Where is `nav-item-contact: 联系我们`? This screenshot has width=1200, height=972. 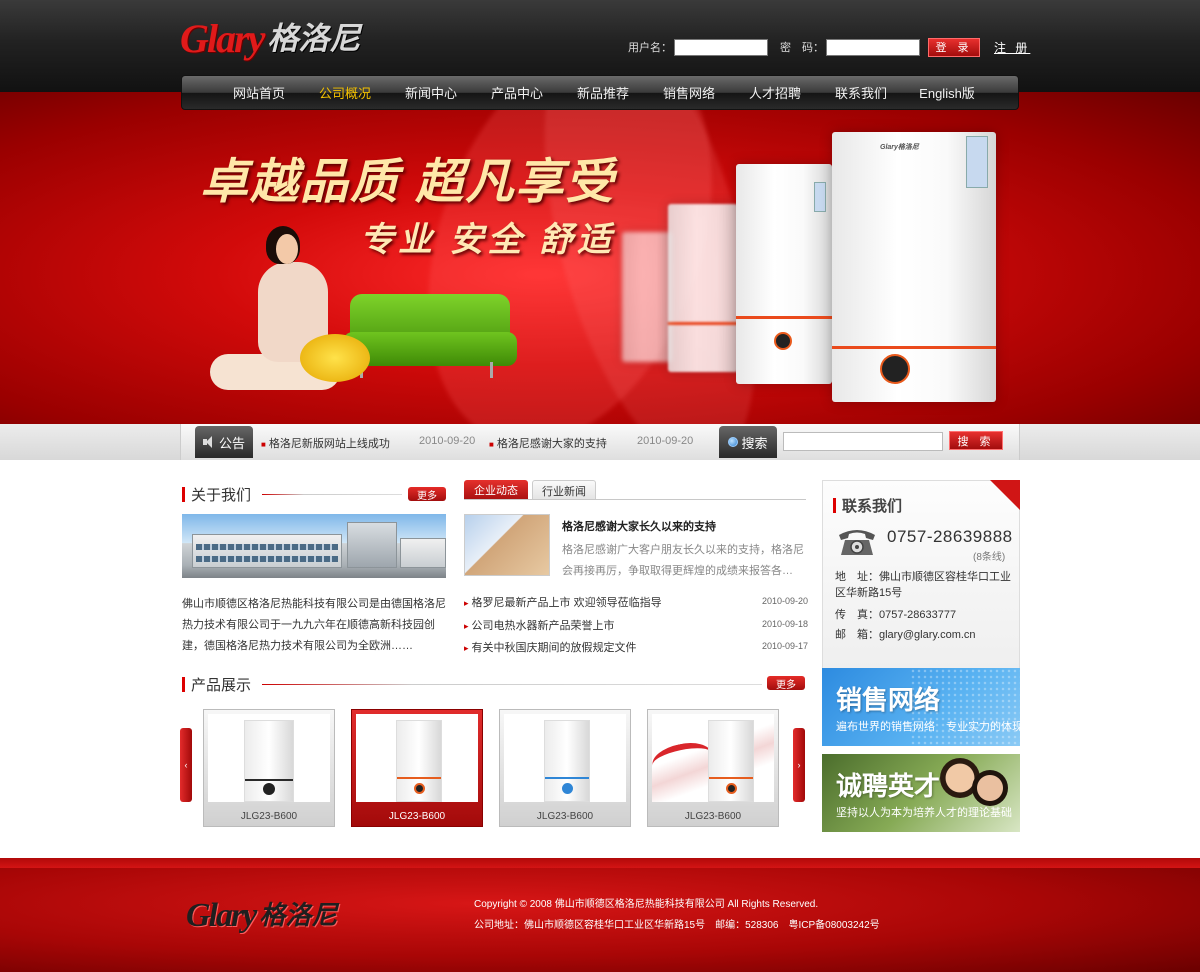
nav-item-contact: 联系我们 is located at coordinates (861, 92).